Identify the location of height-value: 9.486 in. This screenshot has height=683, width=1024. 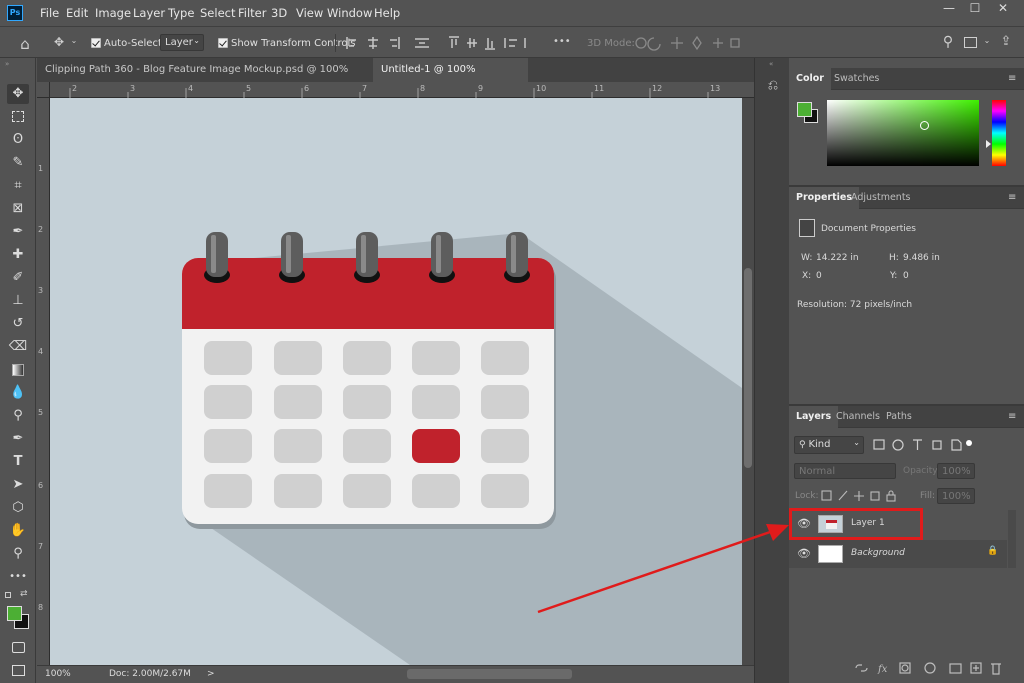
(921, 258).